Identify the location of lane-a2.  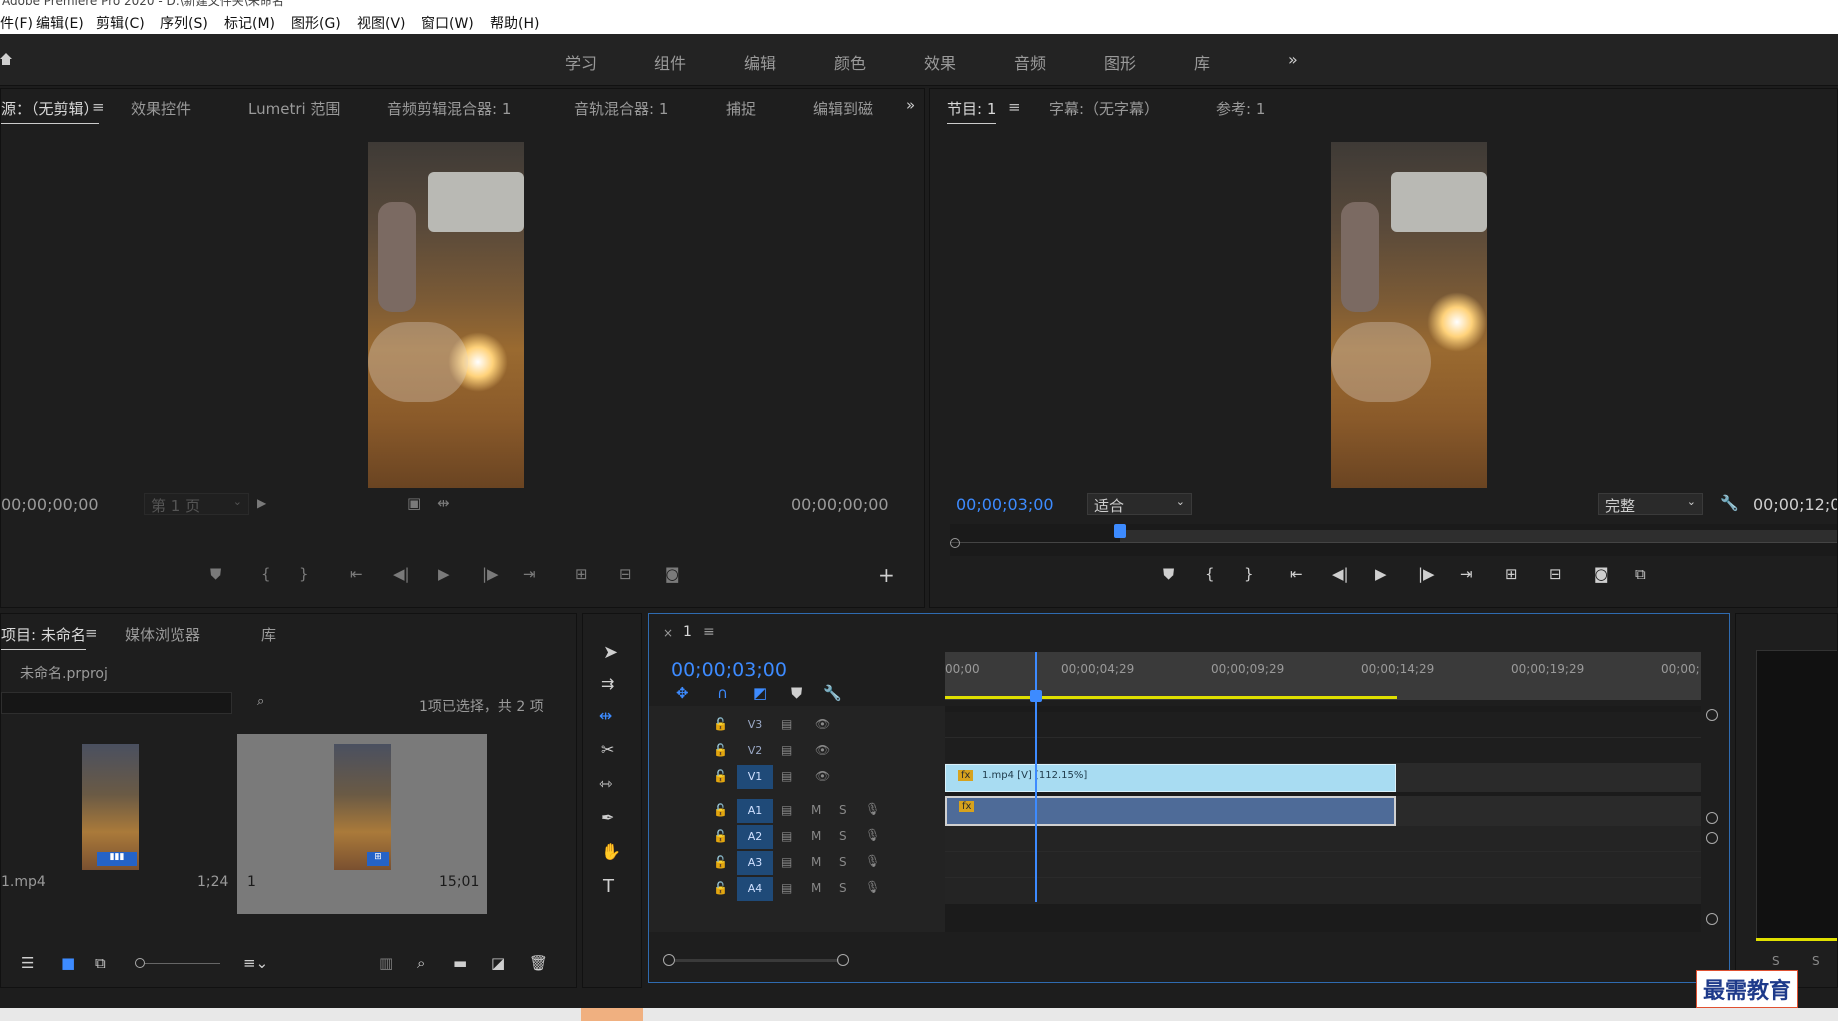
(1323, 839).